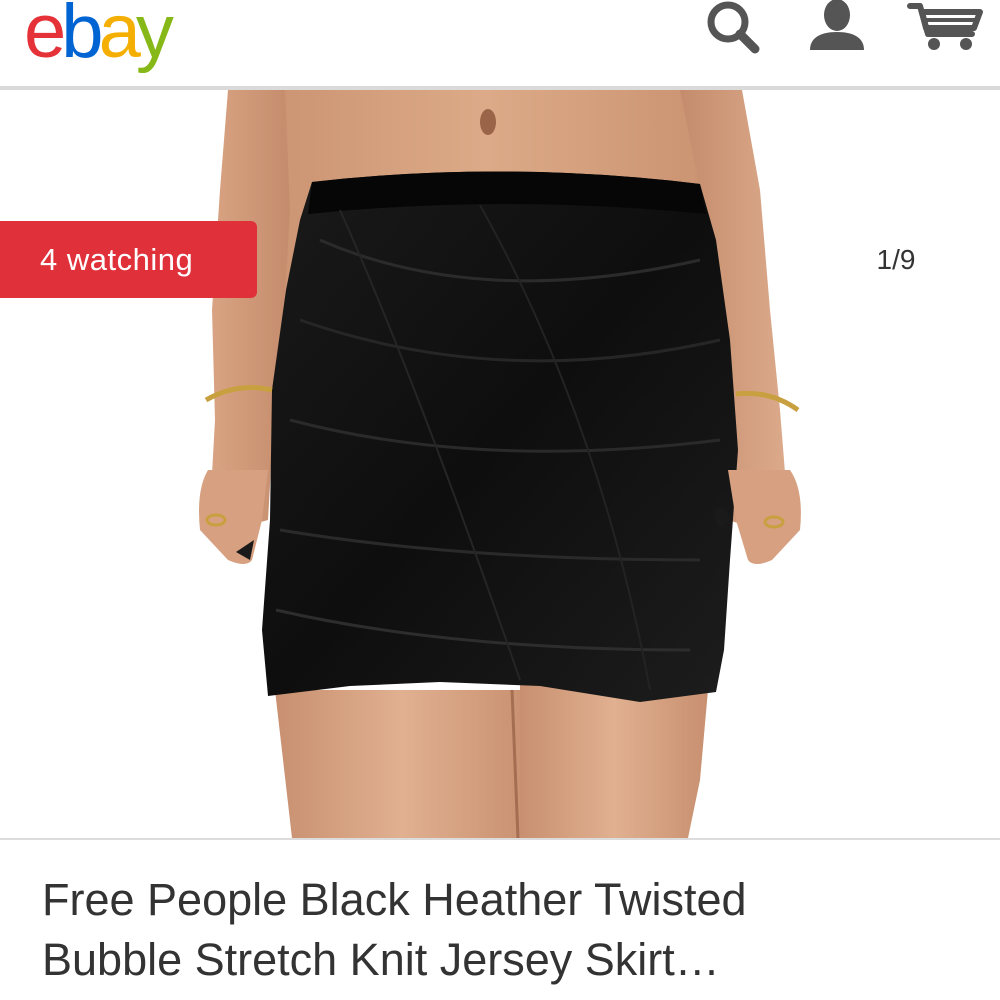  What do you see at coordinates (394, 899) in the screenshot?
I see `item-title-line-1: Free People Black Heather Twisted` at bounding box center [394, 899].